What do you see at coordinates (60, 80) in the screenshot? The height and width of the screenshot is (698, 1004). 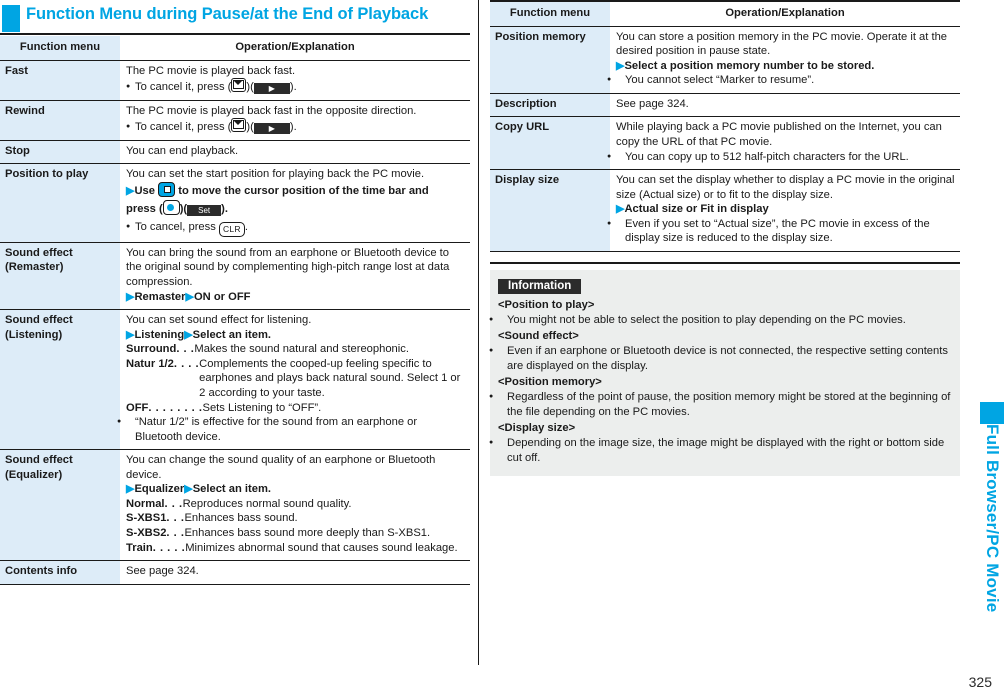 I see `row-label-fast: Fast` at bounding box center [60, 80].